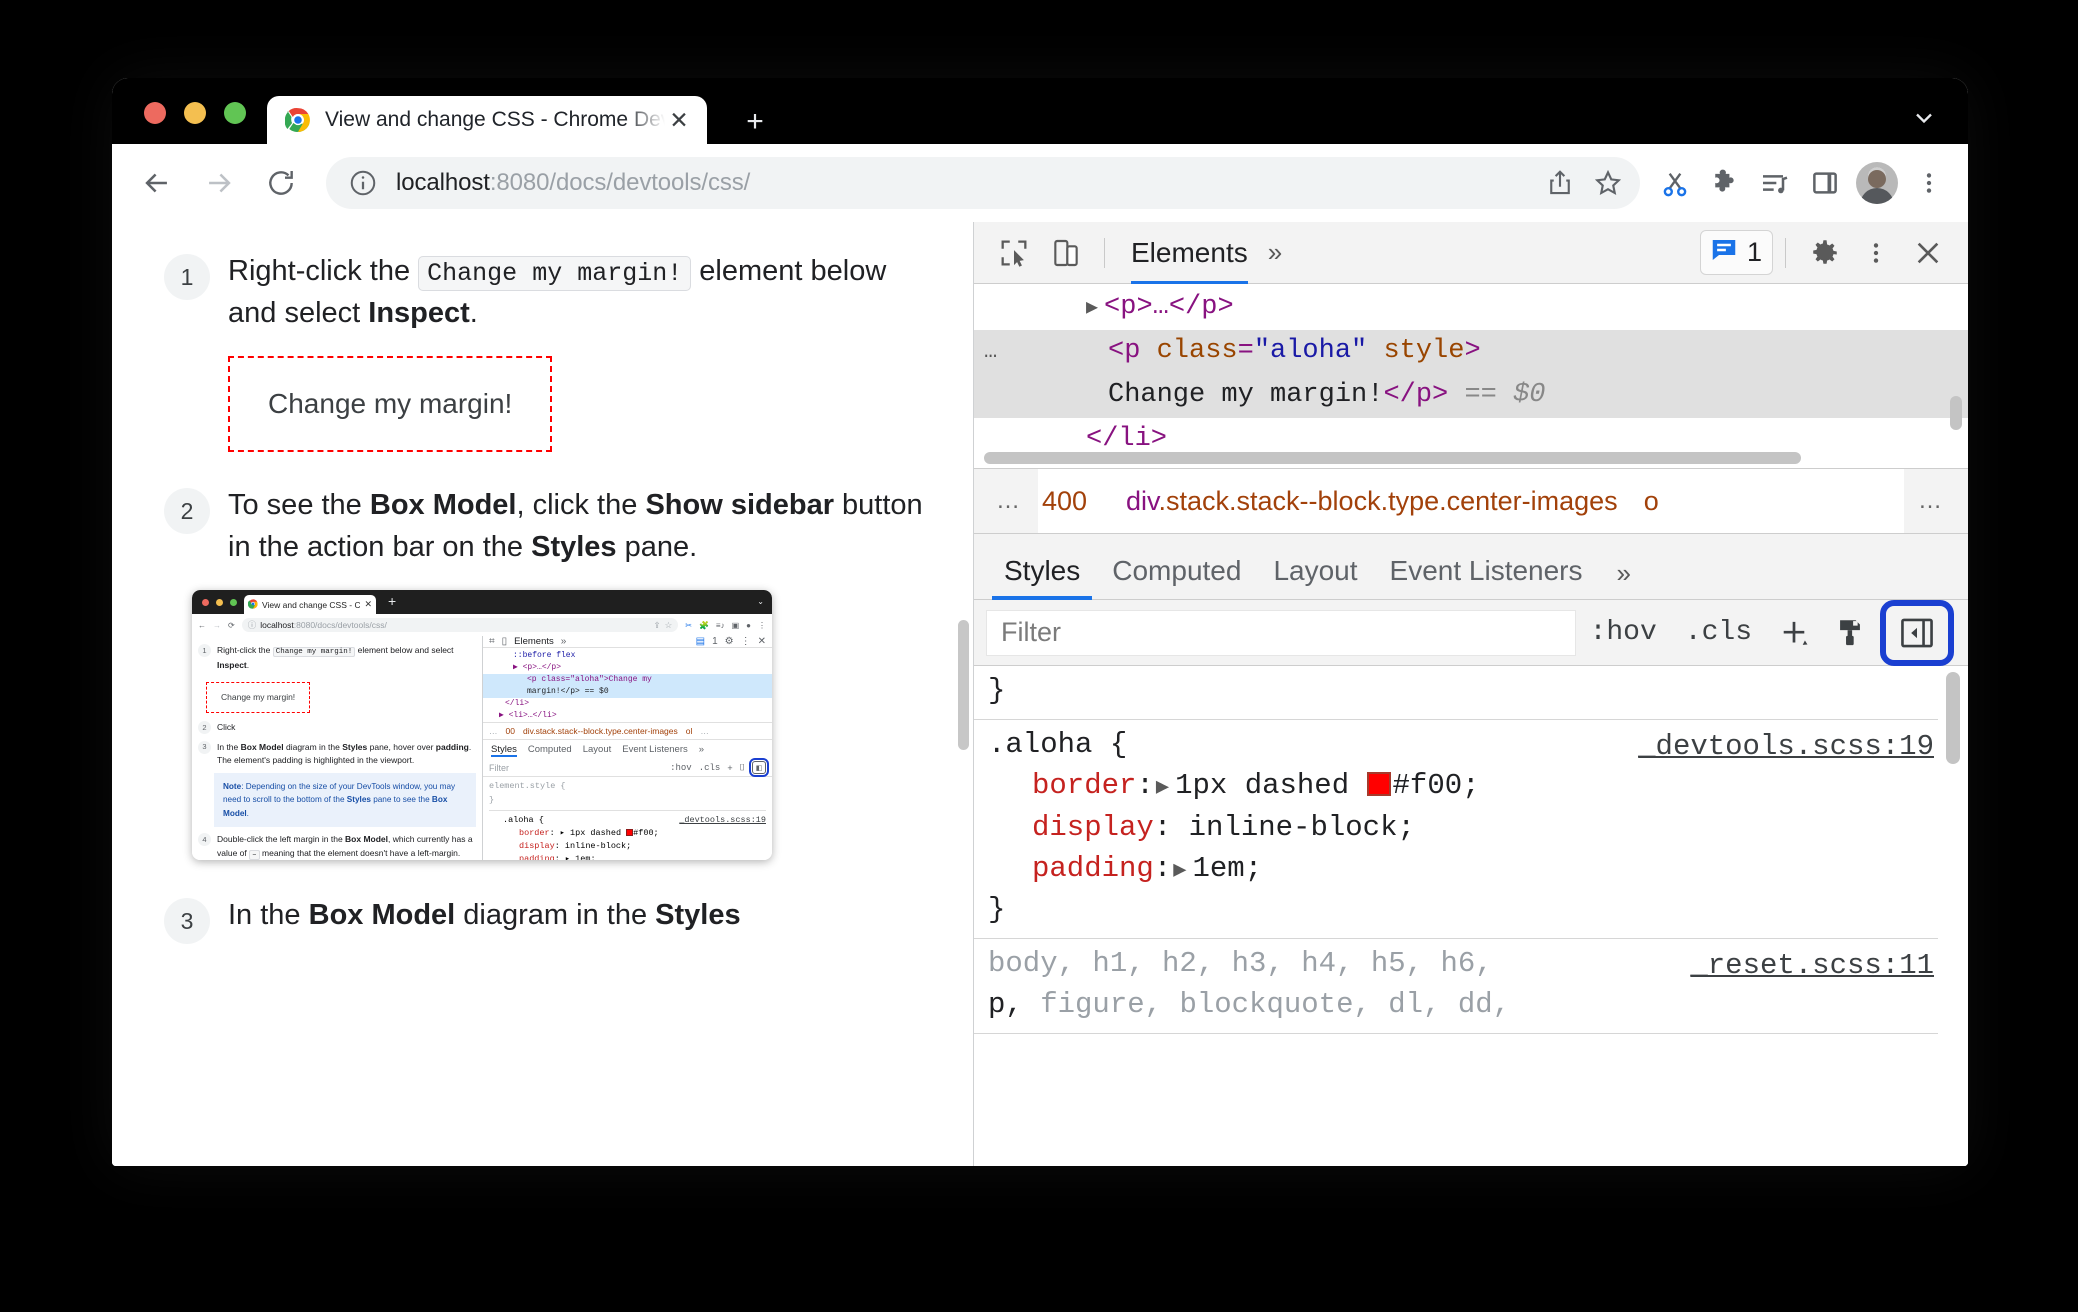 Image resolution: width=2078 pixels, height=1312 pixels. What do you see at coordinates (1270, 785) in the screenshot?
I see `property-value: 1px dashed` at bounding box center [1270, 785].